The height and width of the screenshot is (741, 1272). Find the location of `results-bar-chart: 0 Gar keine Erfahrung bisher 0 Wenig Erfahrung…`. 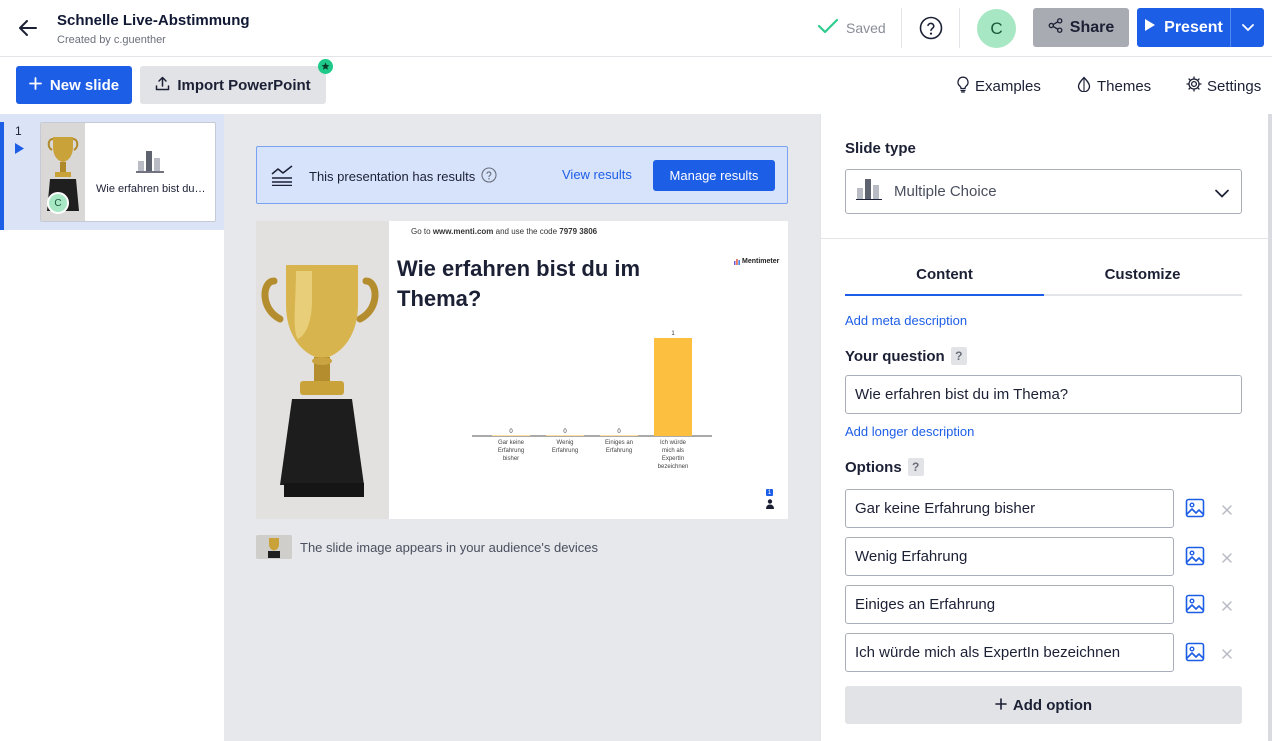

results-bar-chart: 0 Gar keine Erfahrung bisher 0 Wenig Erfahrung… is located at coordinates (592, 400).